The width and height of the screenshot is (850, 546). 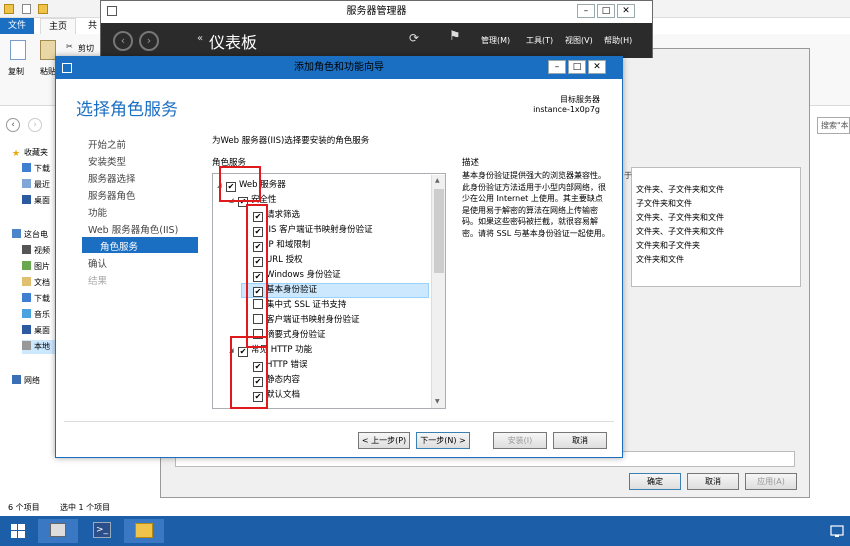 I want to click on wizard-titlebar: 添加角色和功能向导 – □ ✕, so click(x=339, y=68).